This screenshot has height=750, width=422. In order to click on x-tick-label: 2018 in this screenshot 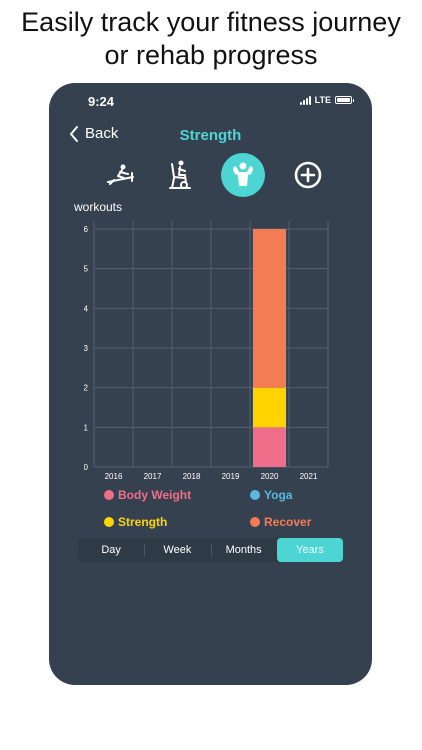, I will do `click(192, 476)`.